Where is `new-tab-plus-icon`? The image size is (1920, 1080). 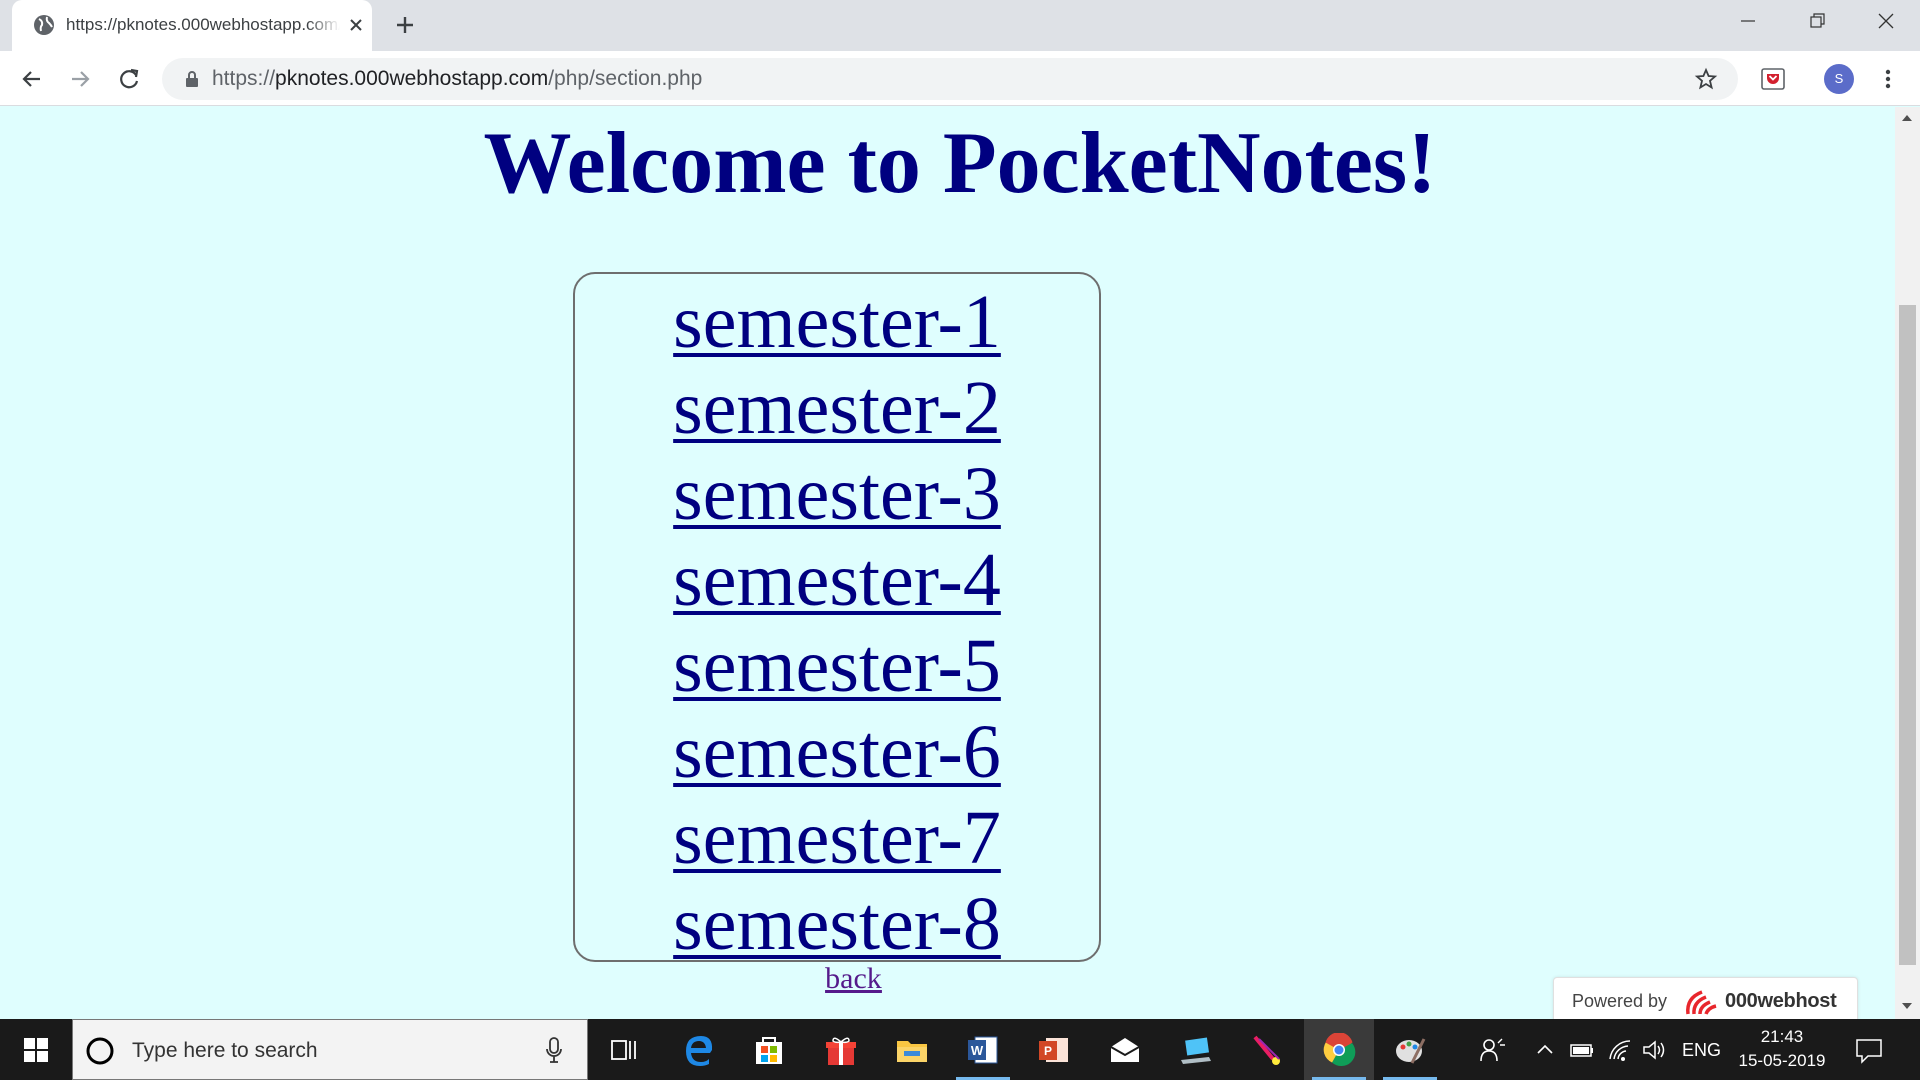
new-tab-plus-icon is located at coordinates (405, 25).